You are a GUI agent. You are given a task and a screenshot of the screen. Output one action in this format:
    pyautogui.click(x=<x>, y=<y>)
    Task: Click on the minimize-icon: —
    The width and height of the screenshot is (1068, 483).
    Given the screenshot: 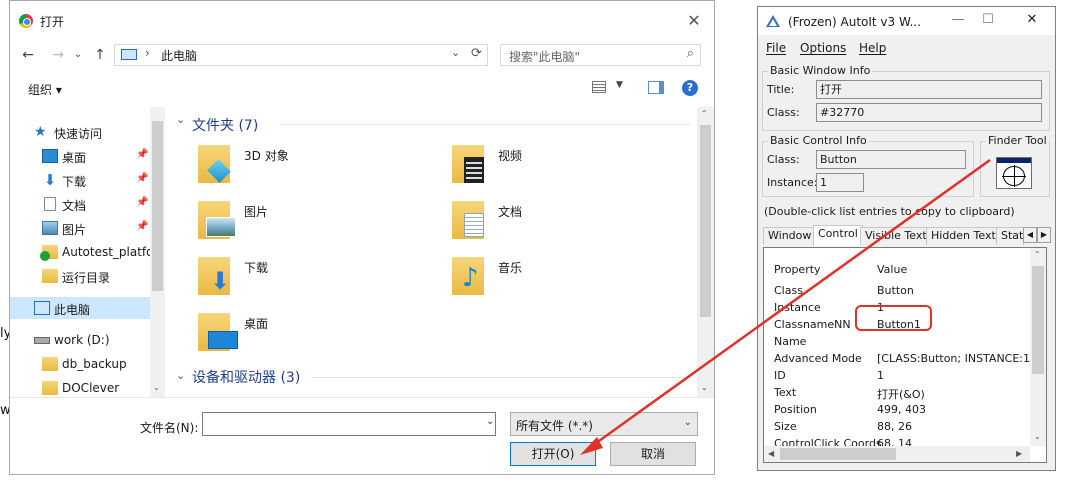 What is the action you would take?
    pyautogui.click(x=958, y=21)
    